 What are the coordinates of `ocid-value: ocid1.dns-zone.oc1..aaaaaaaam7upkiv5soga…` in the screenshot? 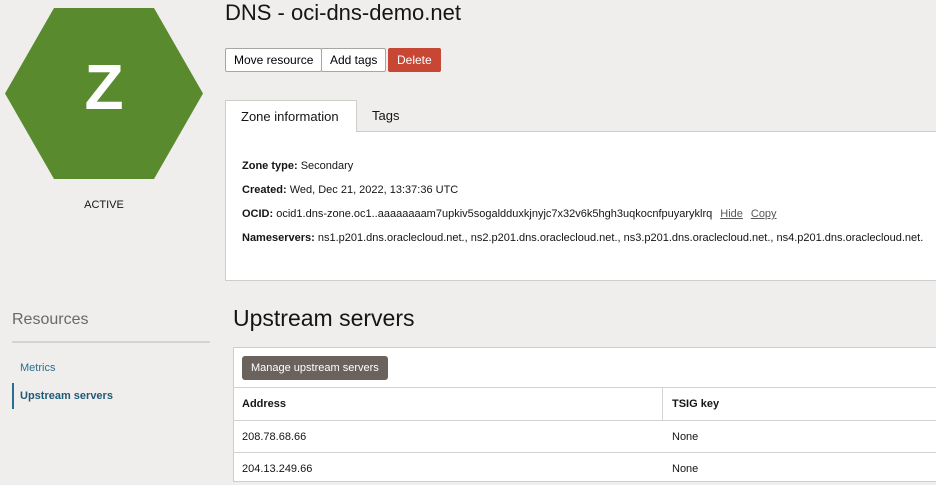 It's located at (494, 214).